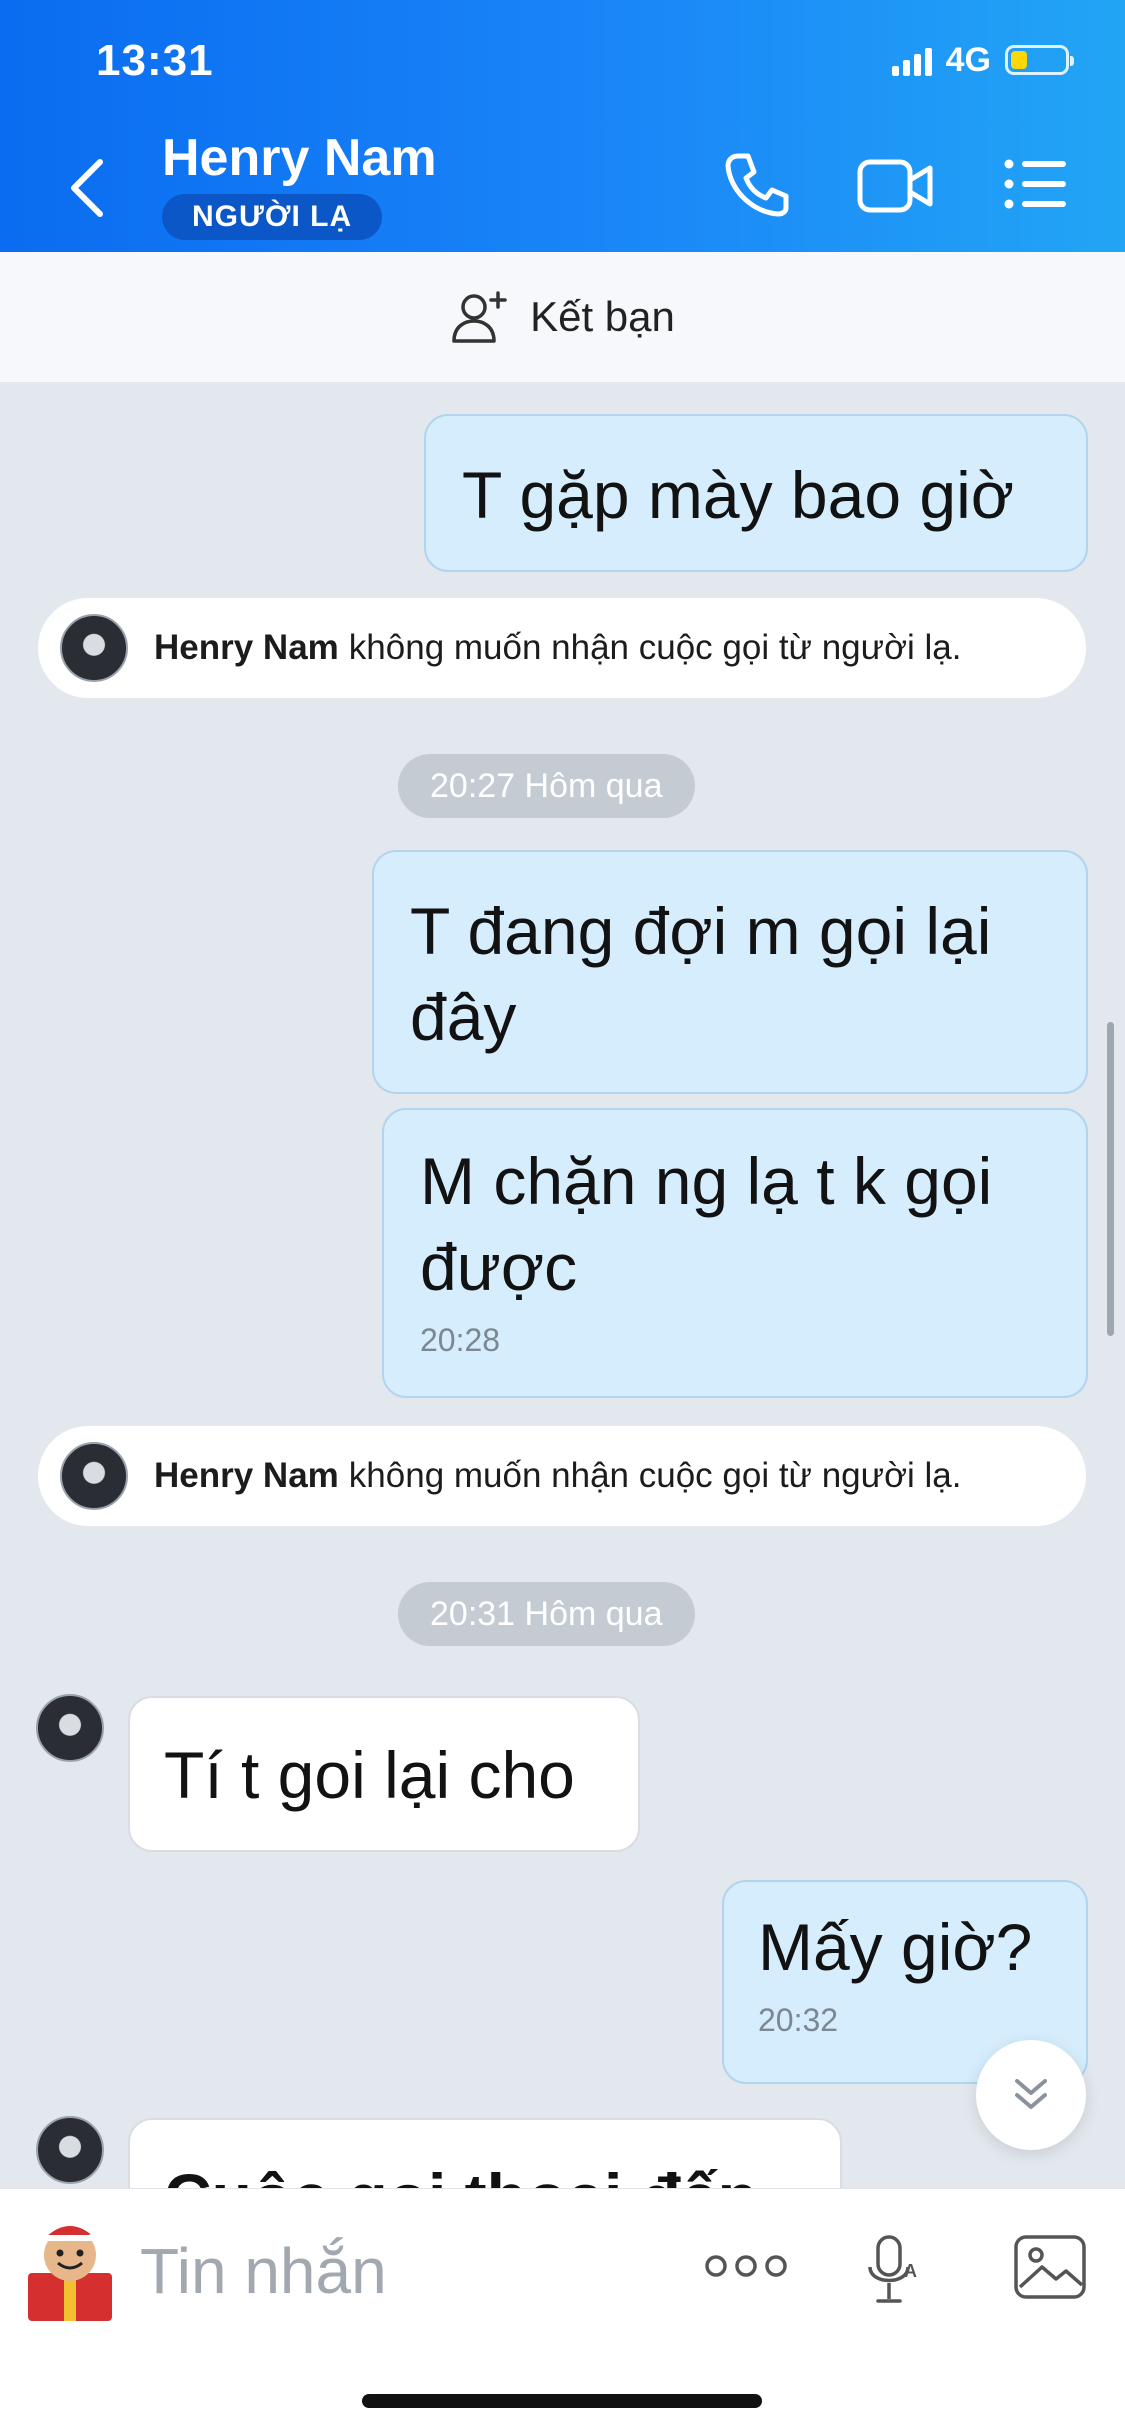 This screenshot has width=1125, height=2436. What do you see at coordinates (1110, 1179) in the screenshot?
I see `scrollbar` at bounding box center [1110, 1179].